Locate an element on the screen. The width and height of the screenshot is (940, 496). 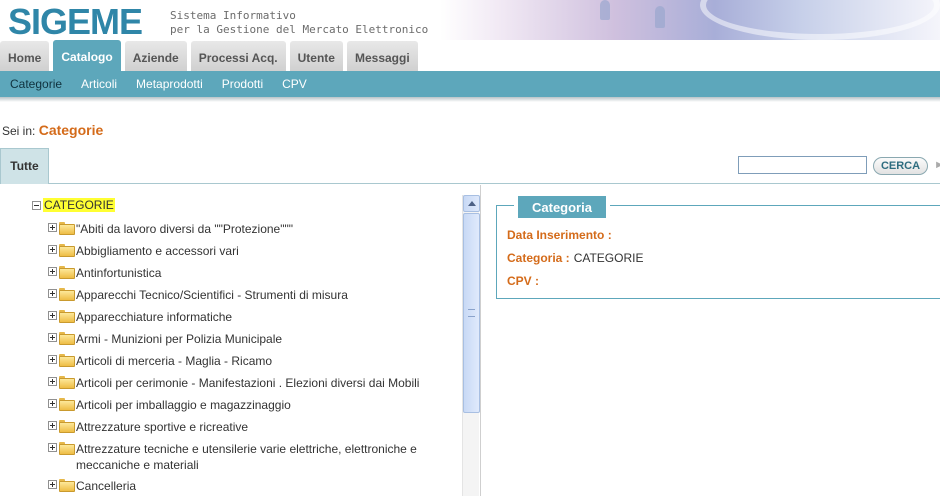
tree-item-label: Armi - Munizioni per Polizia Municipale is located at coordinates (179, 339).